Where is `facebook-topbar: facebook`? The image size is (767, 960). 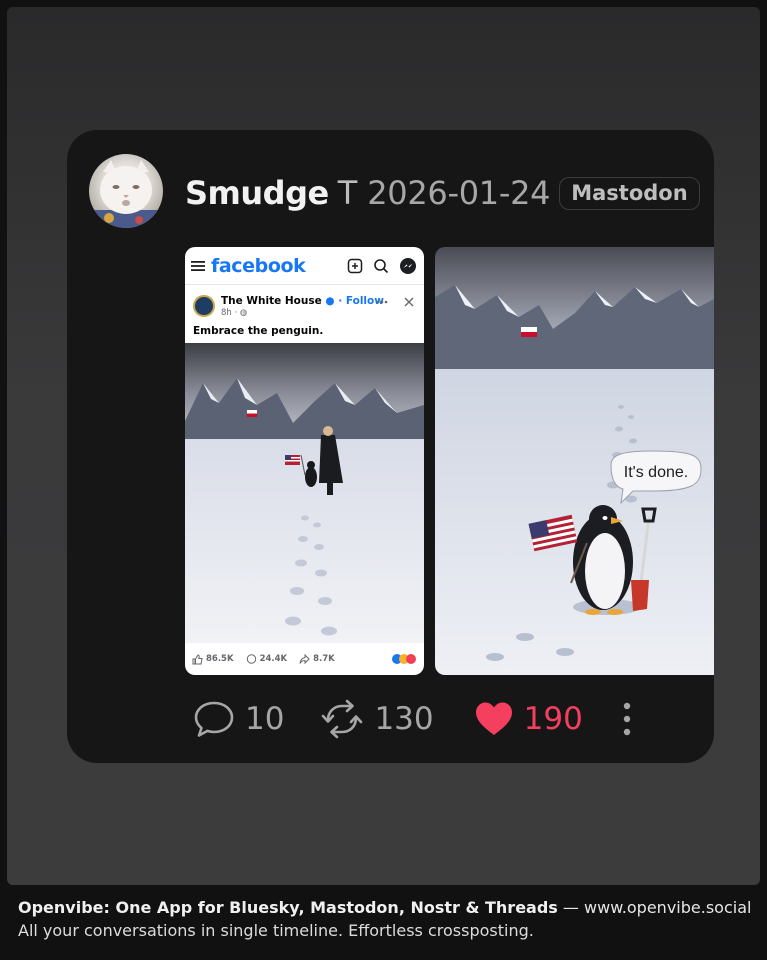
facebook-topbar: facebook is located at coordinates (304, 266).